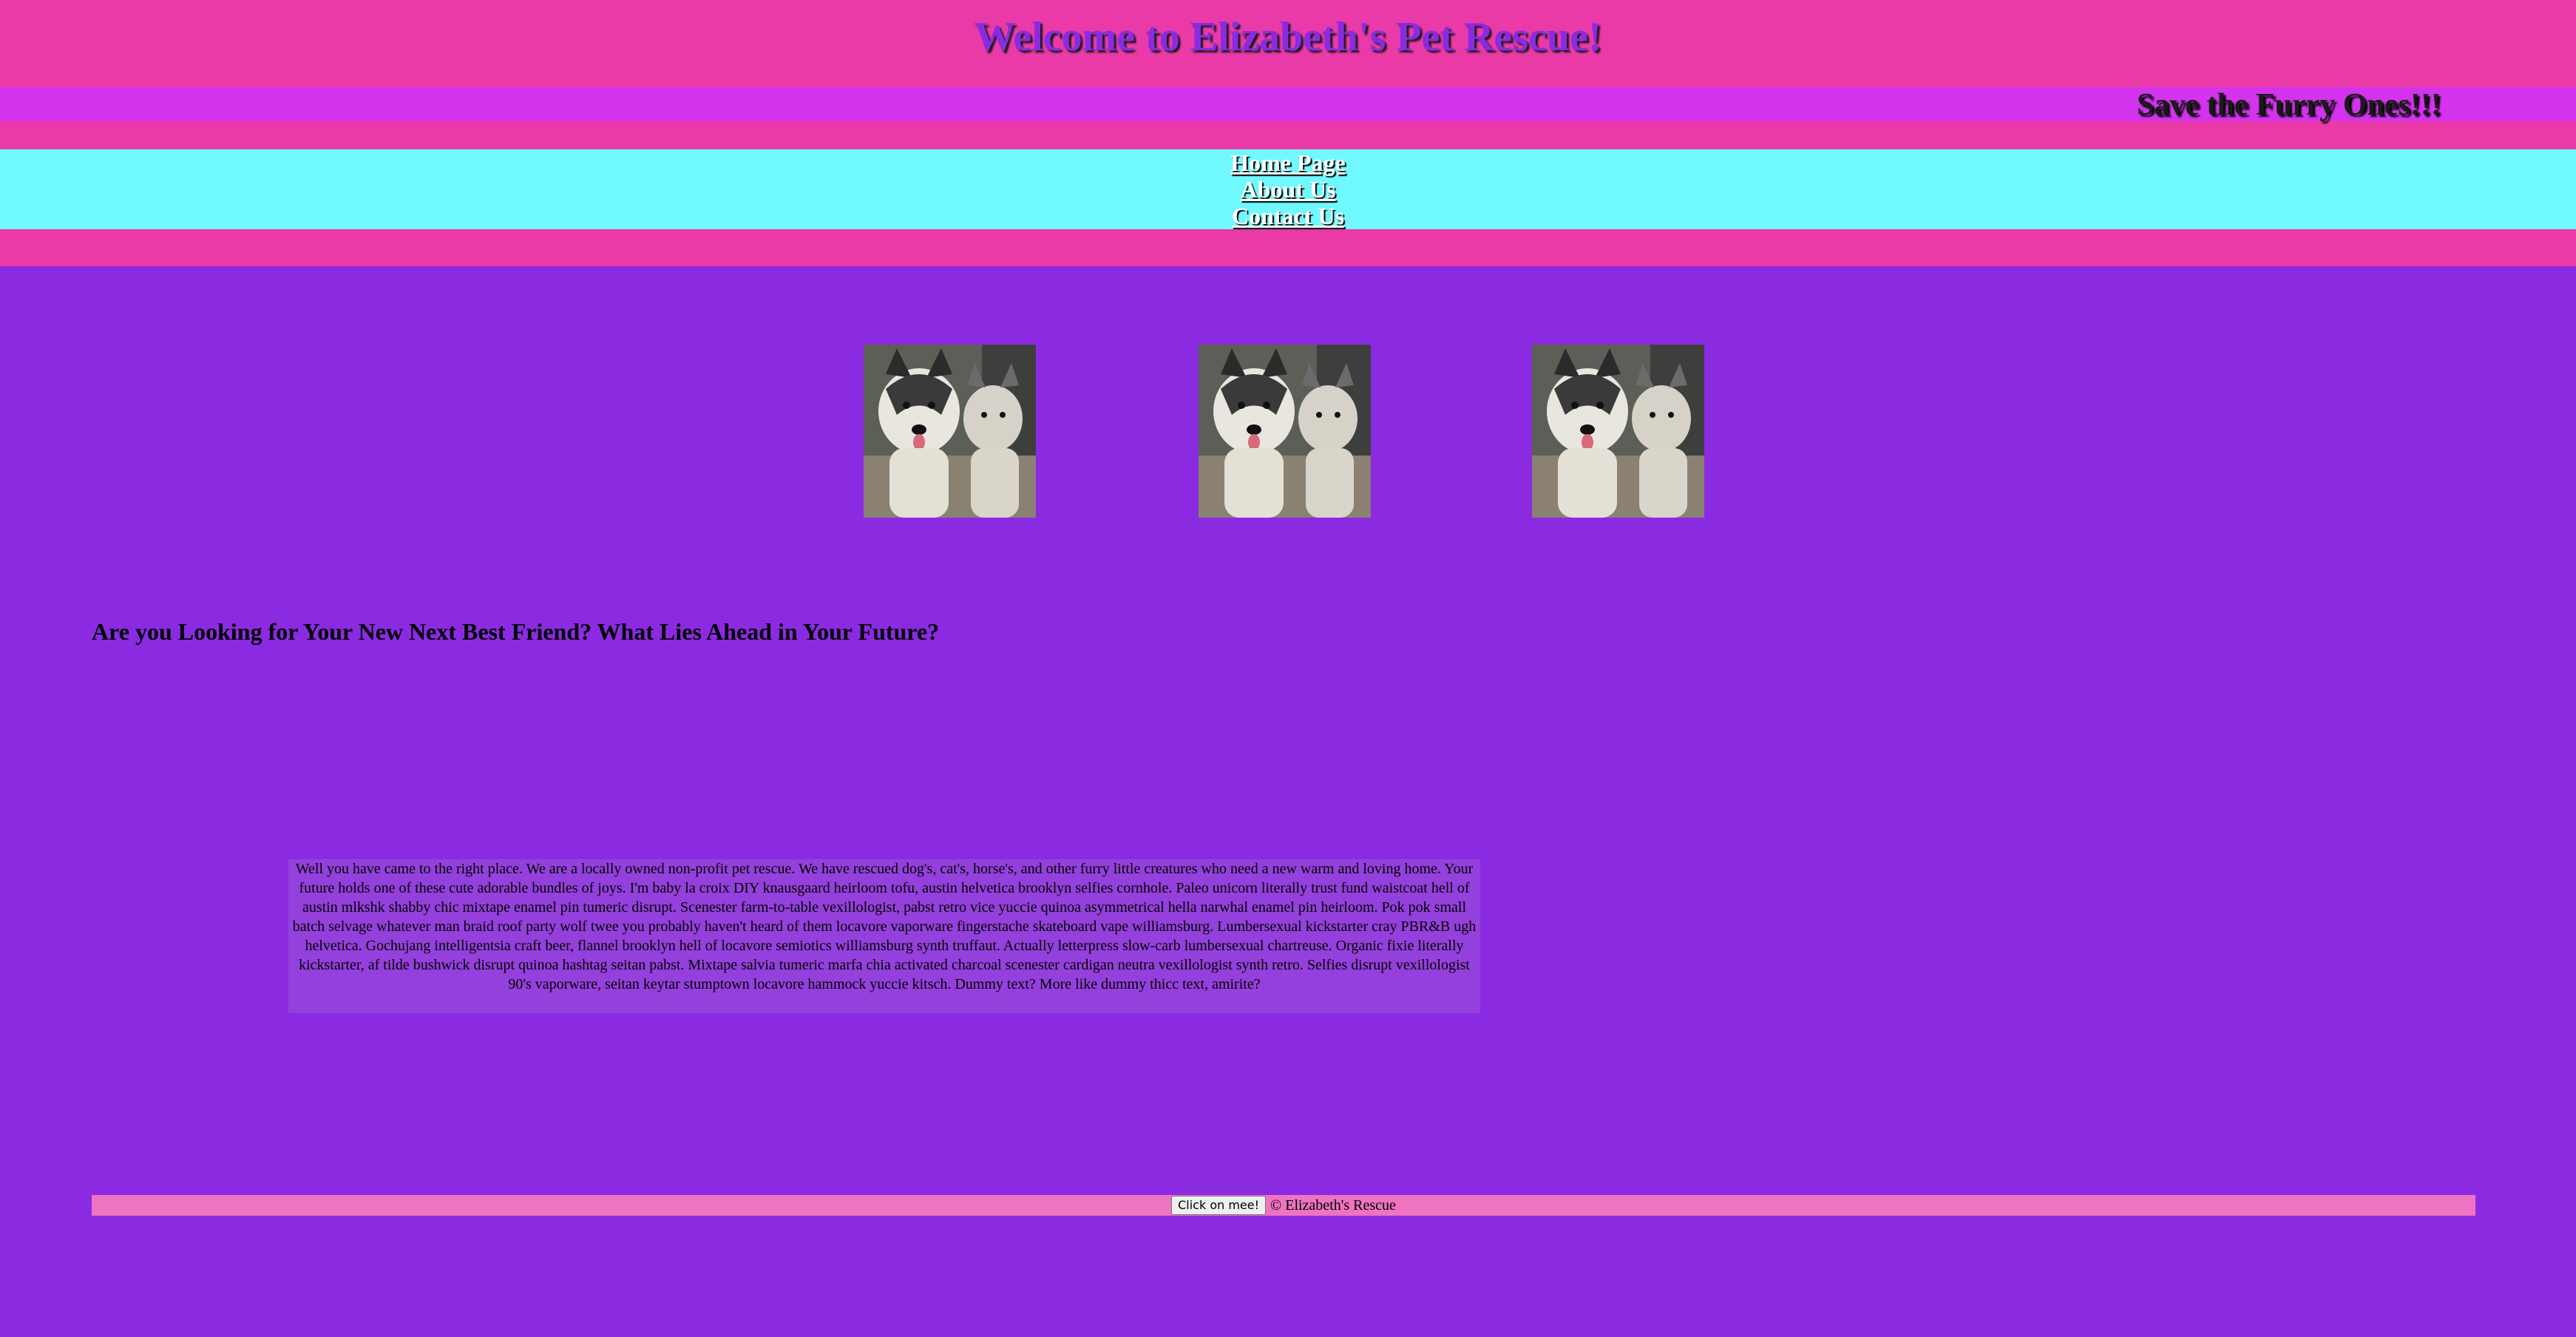 The image size is (2576, 1337). What do you see at coordinates (2289, 105) in the screenshot?
I see `tagline: Save the Furry Ones!!!` at bounding box center [2289, 105].